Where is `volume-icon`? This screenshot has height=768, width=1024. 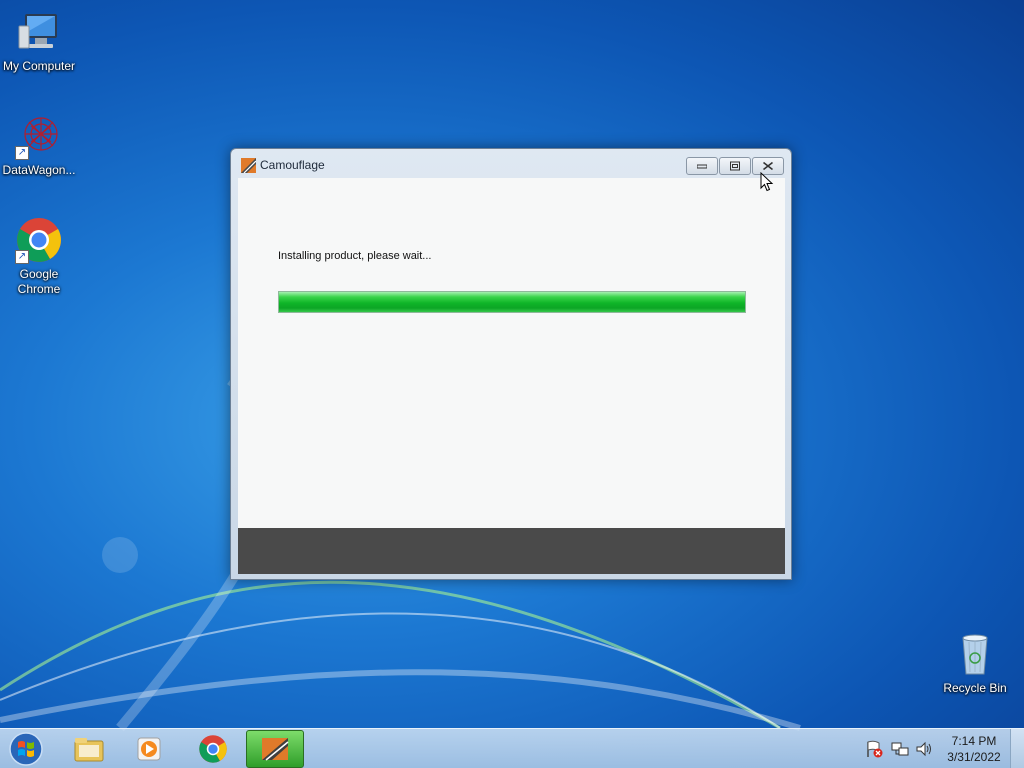 volume-icon is located at coordinates (924, 749).